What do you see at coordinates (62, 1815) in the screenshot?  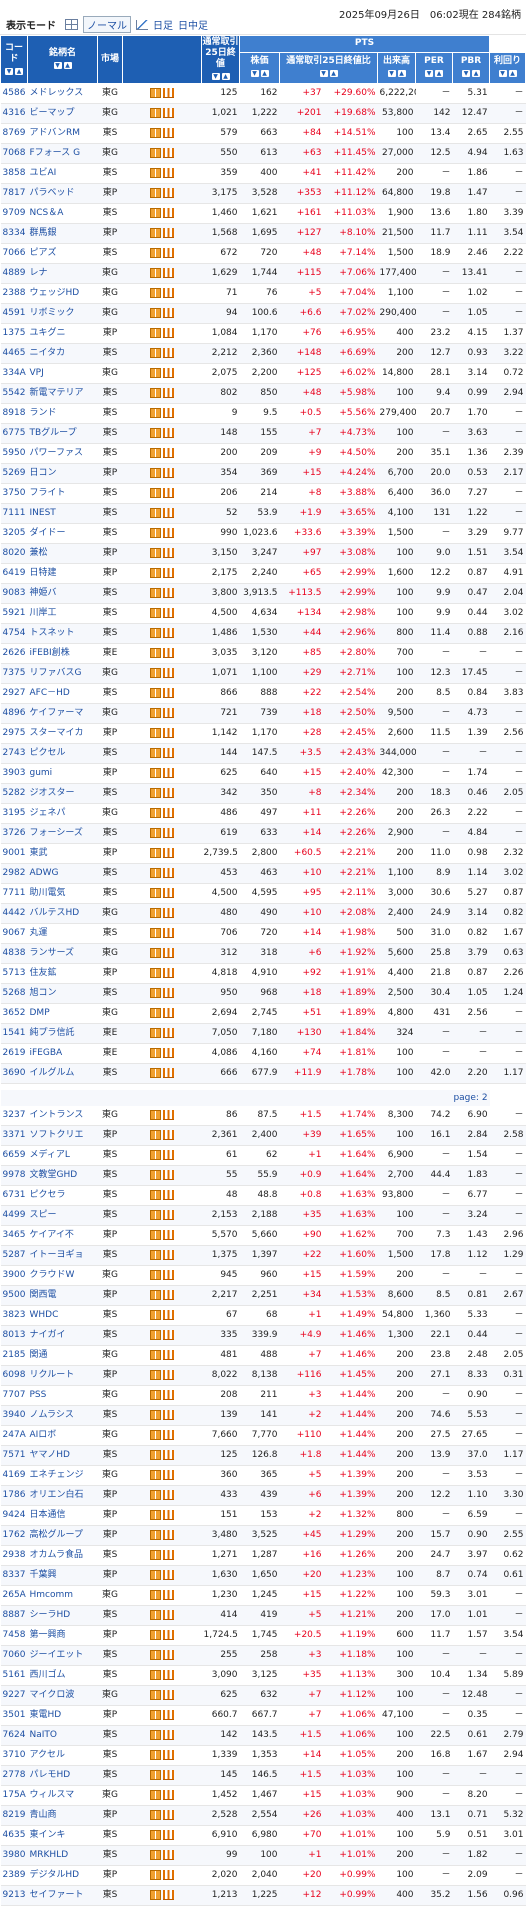 I see `stock-name: 青山商` at bounding box center [62, 1815].